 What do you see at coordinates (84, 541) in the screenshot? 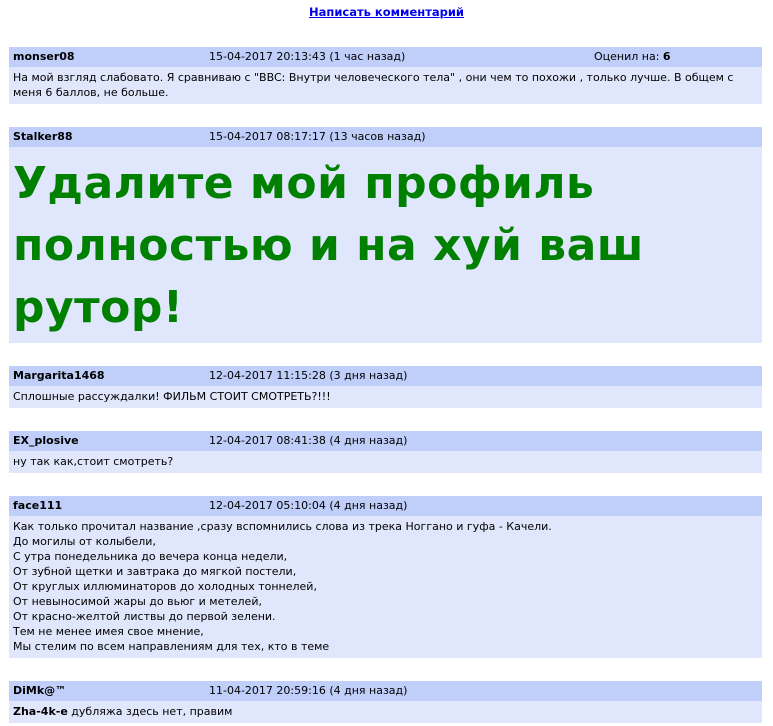
I see `text-line: До могилы от колыбели,` at bounding box center [84, 541].